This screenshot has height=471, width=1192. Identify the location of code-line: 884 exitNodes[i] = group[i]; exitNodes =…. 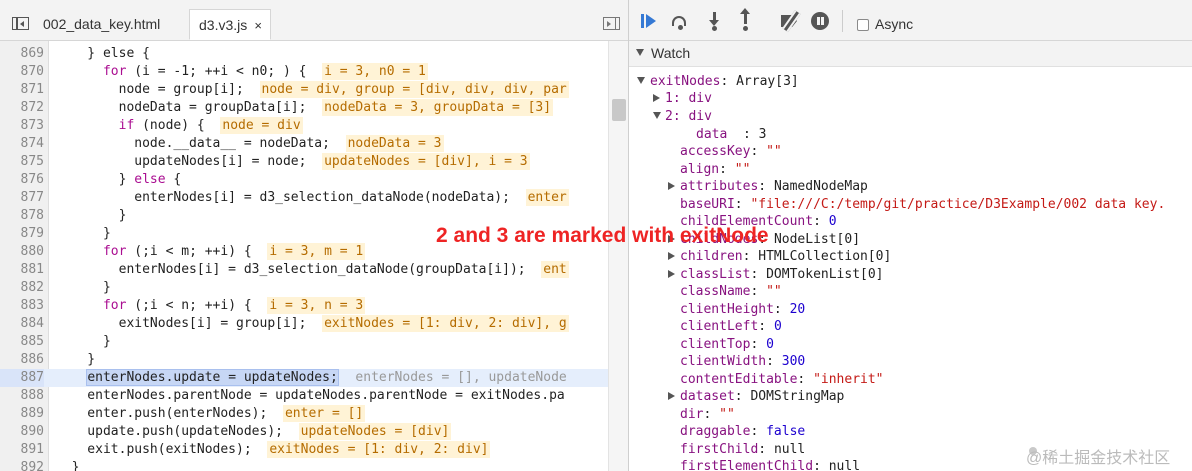
(304, 324).